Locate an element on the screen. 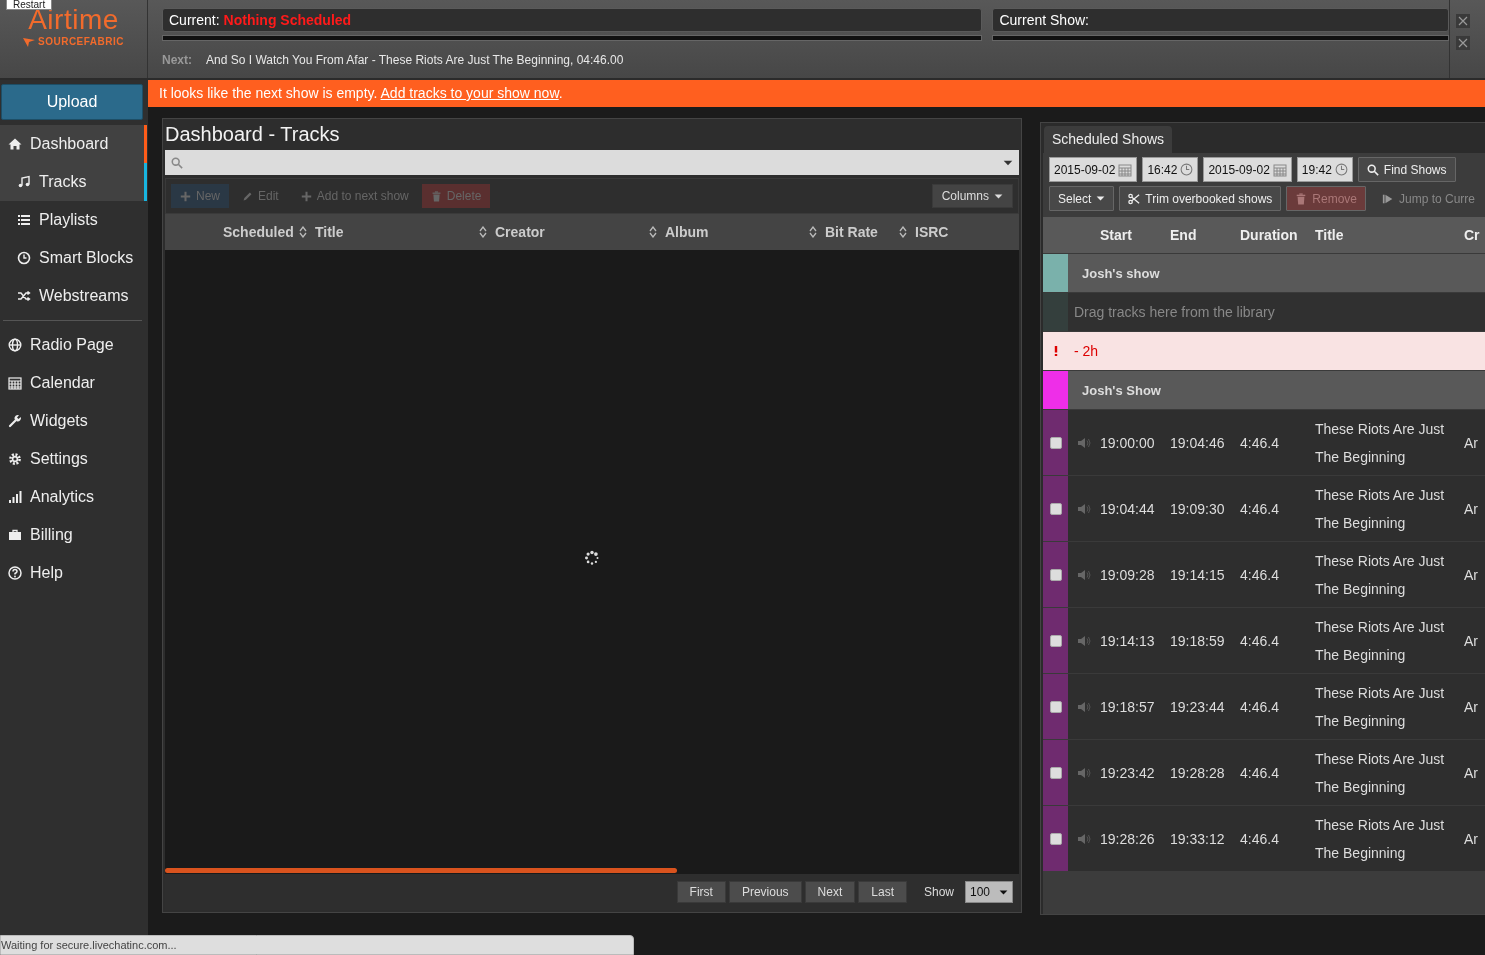 The width and height of the screenshot is (1485, 955). nav-item: Calendar is located at coordinates (73, 383).